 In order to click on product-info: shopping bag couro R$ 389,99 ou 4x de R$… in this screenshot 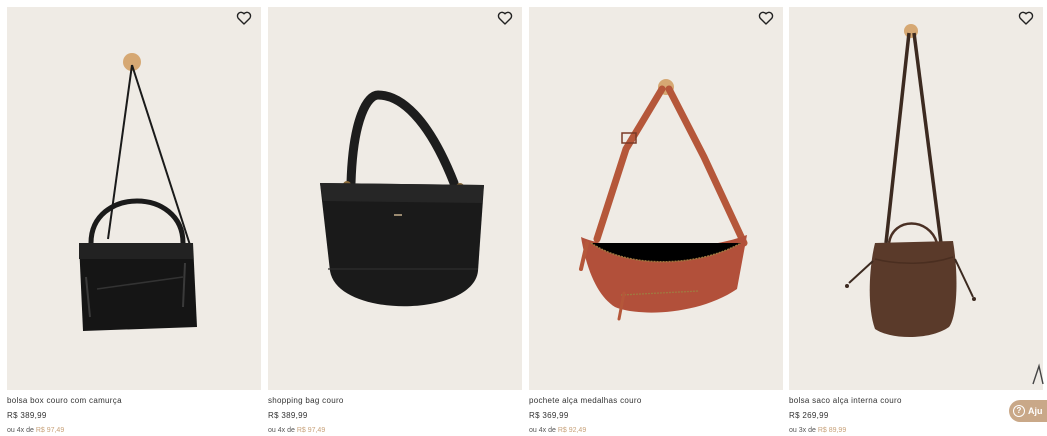, I will do `click(395, 415)`.